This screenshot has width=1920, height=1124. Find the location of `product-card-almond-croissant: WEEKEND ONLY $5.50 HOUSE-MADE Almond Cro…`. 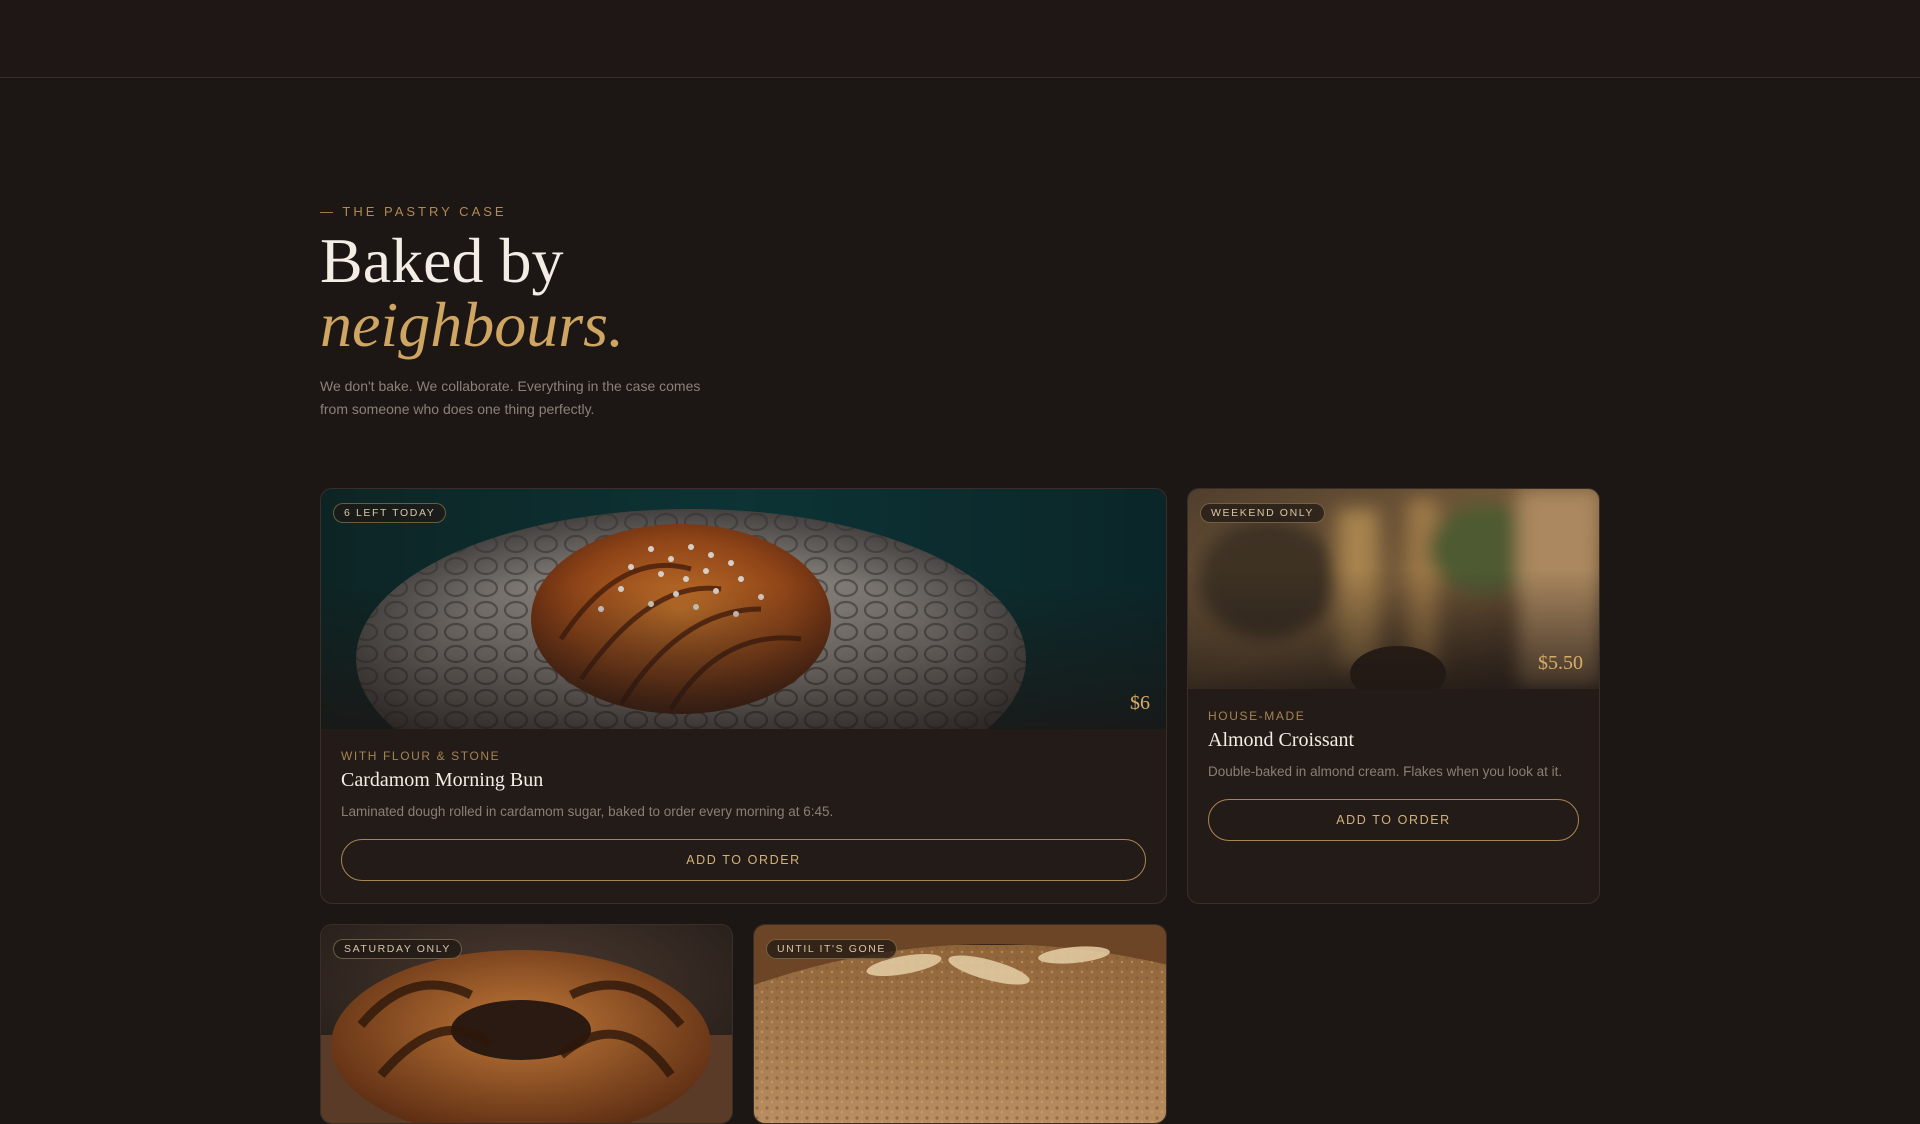

product-card-almond-croissant: WEEKEND ONLY $5.50 HOUSE-MADE Almond Cro… is located at coordinates (1393, 696).